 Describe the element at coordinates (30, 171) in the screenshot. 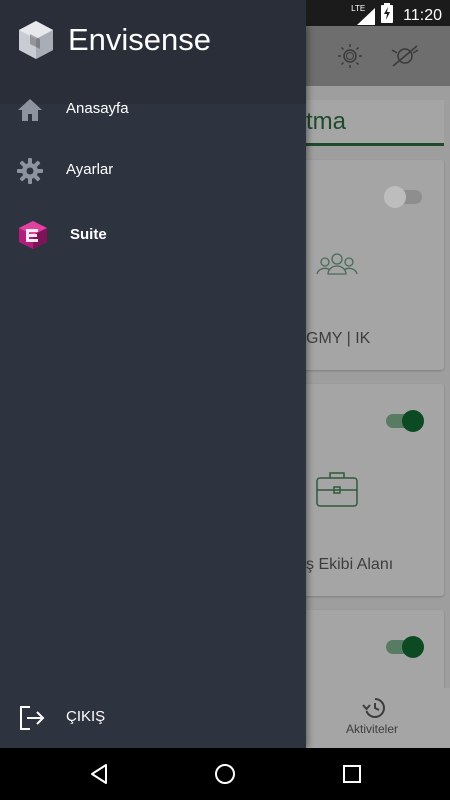

I see `gear-icon` at that location.